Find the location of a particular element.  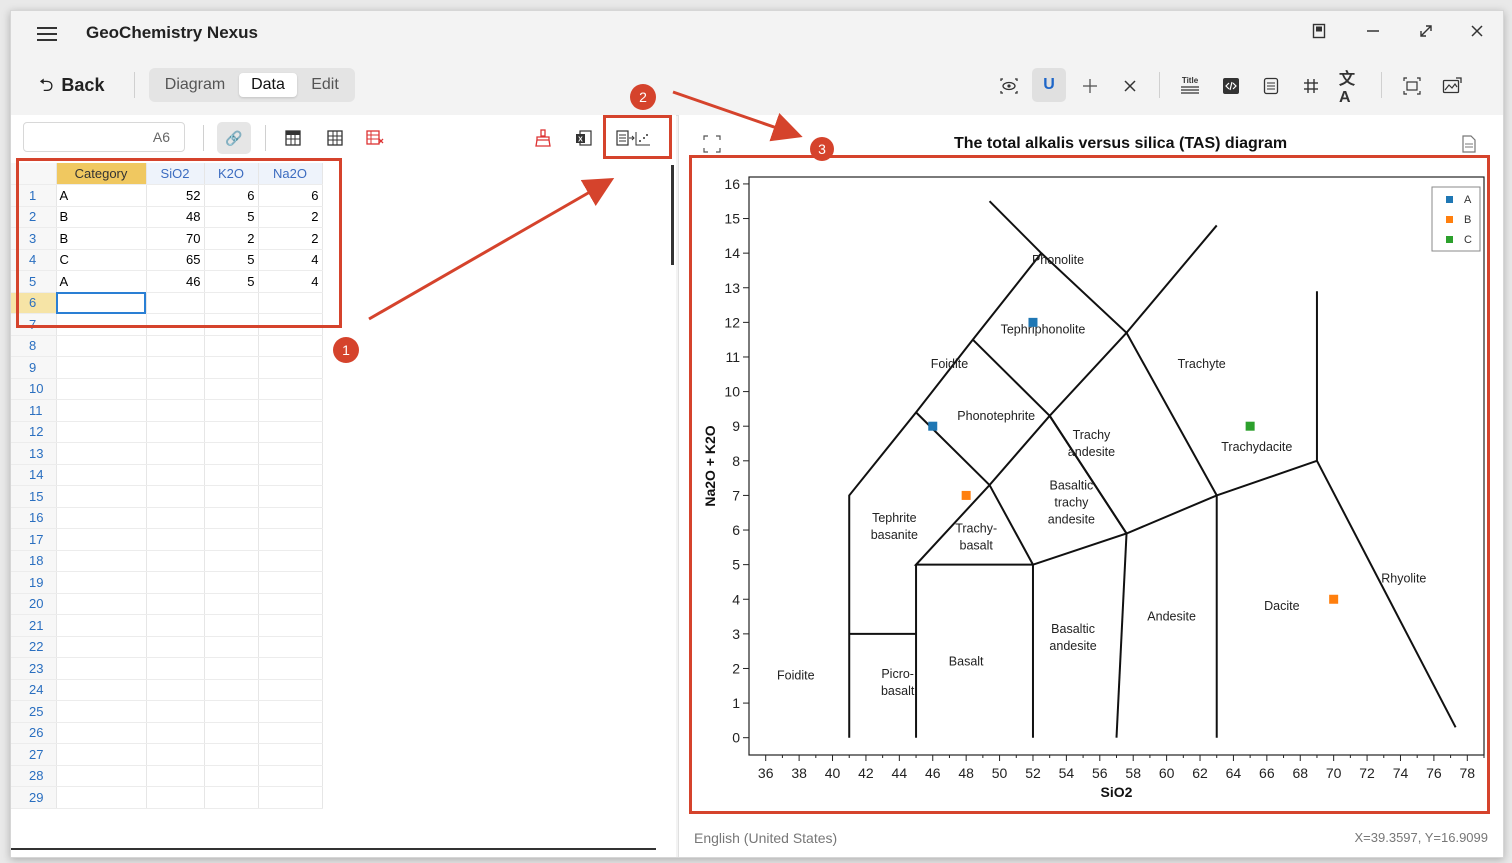

vertical-scrollbar is located at coordinates (672, 215).